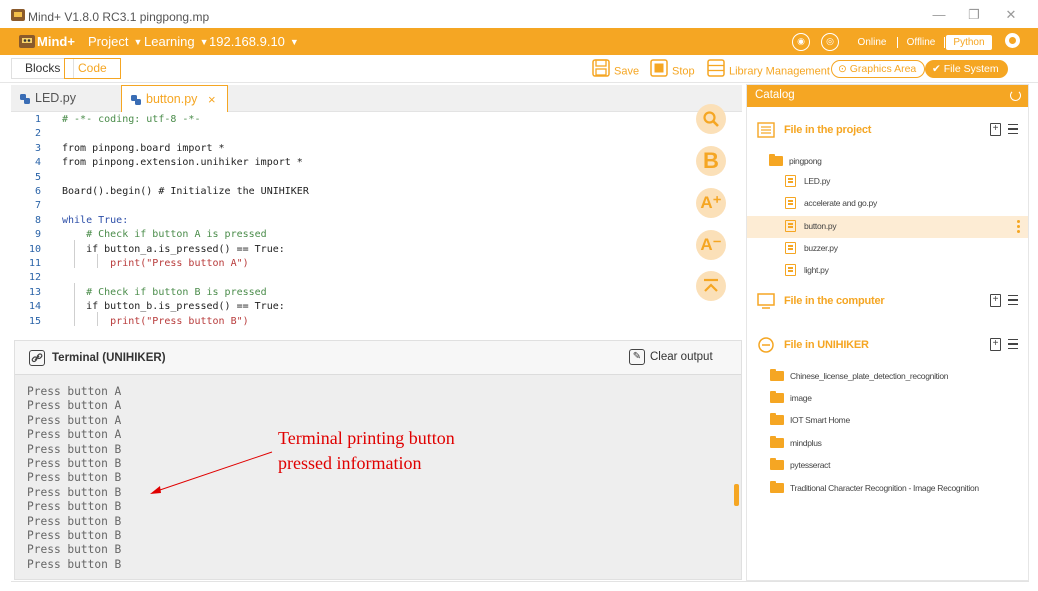  What do you see at coordinates (1011, 15) in the screenshot?
I see `close-window-button: ✕` at bounding box center [1011, 15].